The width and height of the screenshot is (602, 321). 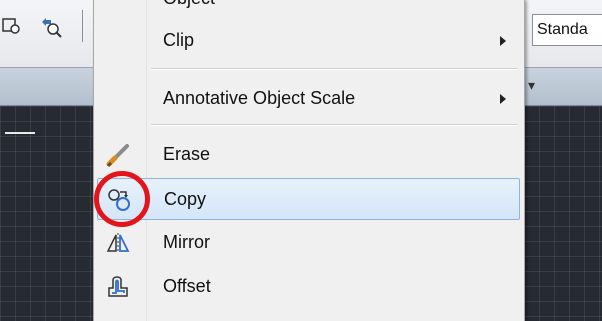 What do you see at coordinates (308, 286) in the screenshot?
I see `menu-item-offset: Offset` at bounding box center [308, 286].